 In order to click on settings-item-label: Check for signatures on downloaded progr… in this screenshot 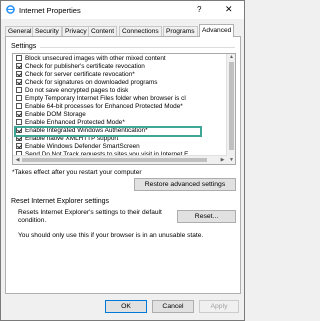, I will do `click(91, 82)`.